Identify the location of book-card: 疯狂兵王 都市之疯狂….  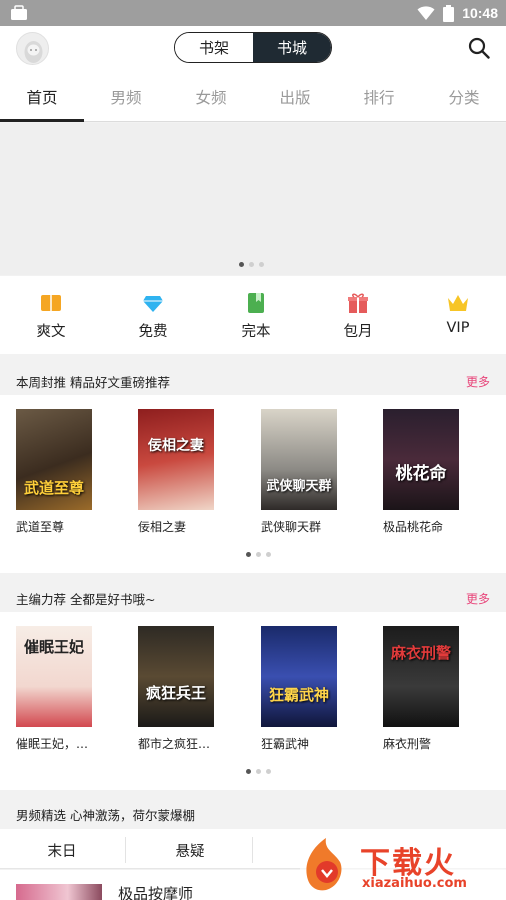
(176, 689).